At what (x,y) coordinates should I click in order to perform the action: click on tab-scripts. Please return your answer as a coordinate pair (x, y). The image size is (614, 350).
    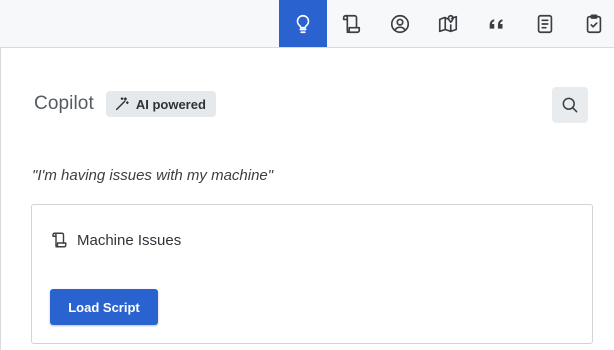
    Looking at the image, I should click on (351, 23).